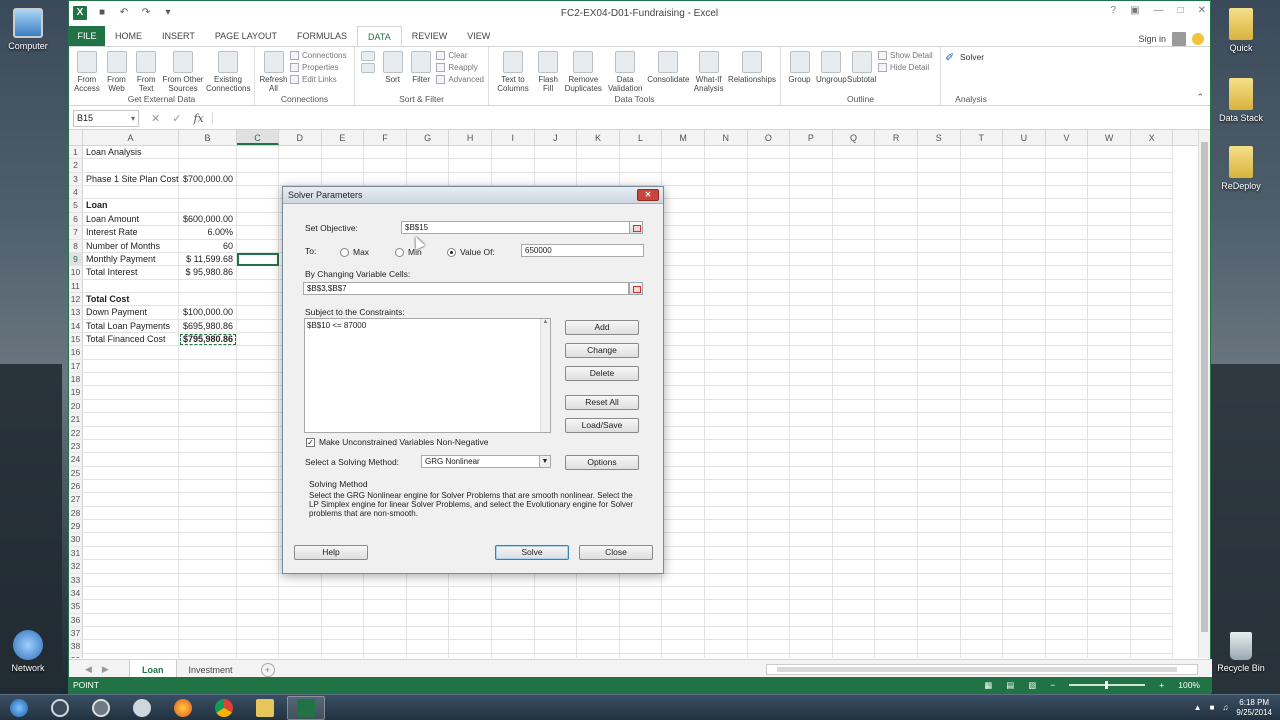 The width and height of the screenshot is (1280, 720). I want to click on cell-w5, so click(1109, 206).